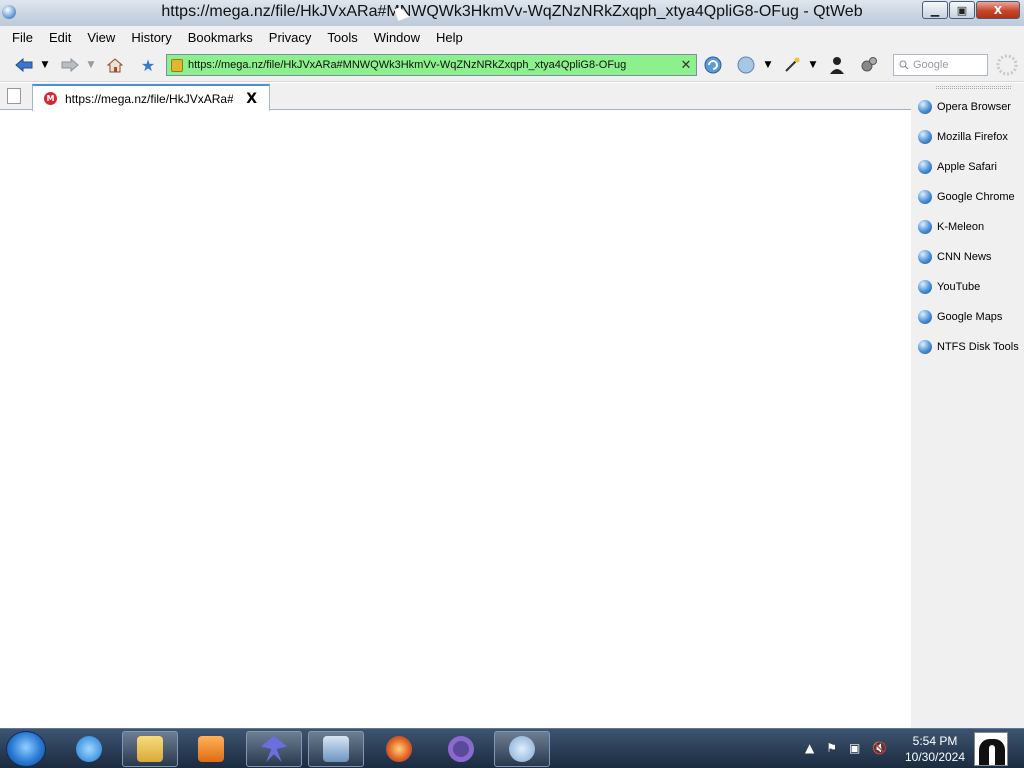 The width and height of the screenshot is (1024, 768). I want to click on wand-dropdown-icon: ▼, so click(813, 65).